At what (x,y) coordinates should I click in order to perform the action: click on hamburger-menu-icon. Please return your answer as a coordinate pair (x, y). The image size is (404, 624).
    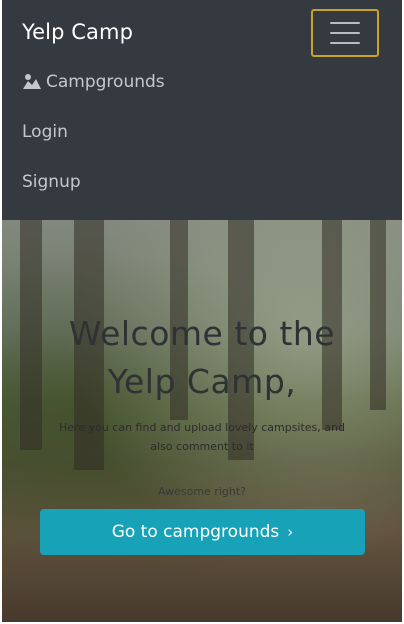
    Looking at the image, I should click on (345, 23).